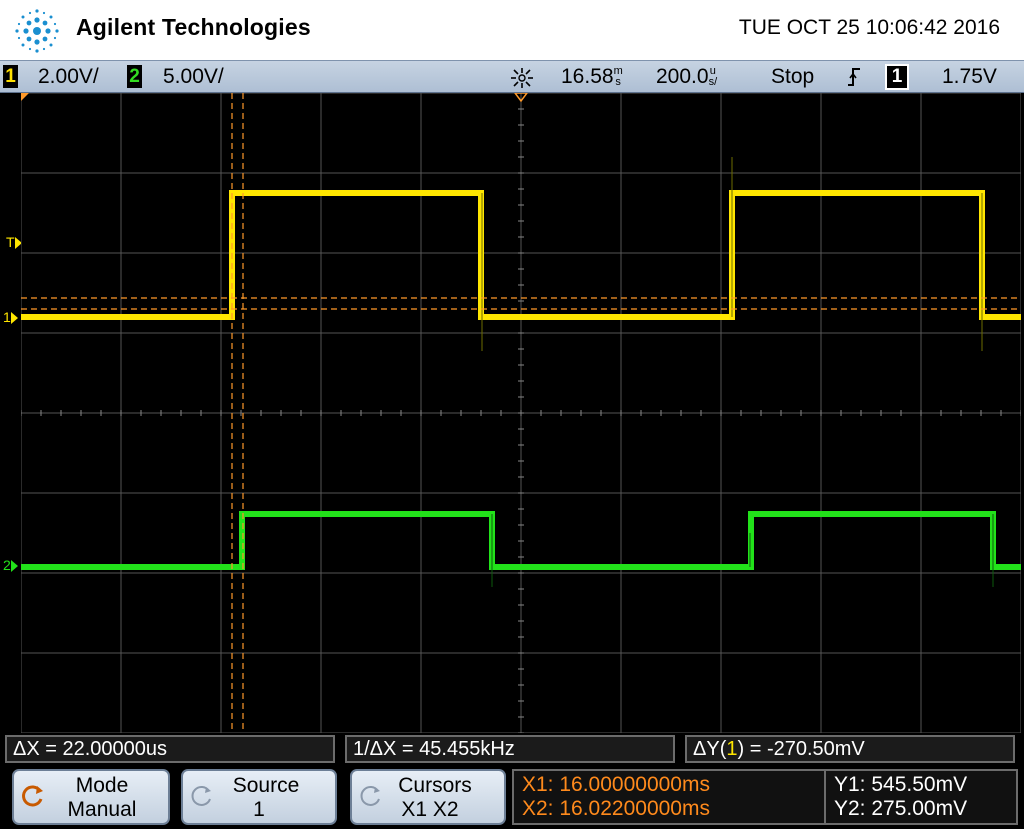  What do you see at coordinates (10, 76) in the screenshot?
I see `channel-1-indicator: 1` at bounding box center [10, 76].